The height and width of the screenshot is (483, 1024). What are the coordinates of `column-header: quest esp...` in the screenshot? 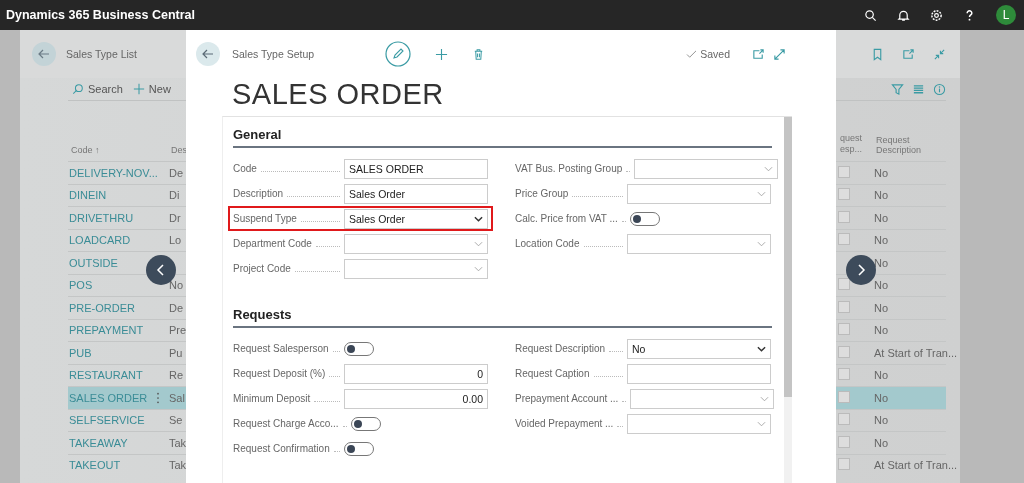 It's located at (853, 144).